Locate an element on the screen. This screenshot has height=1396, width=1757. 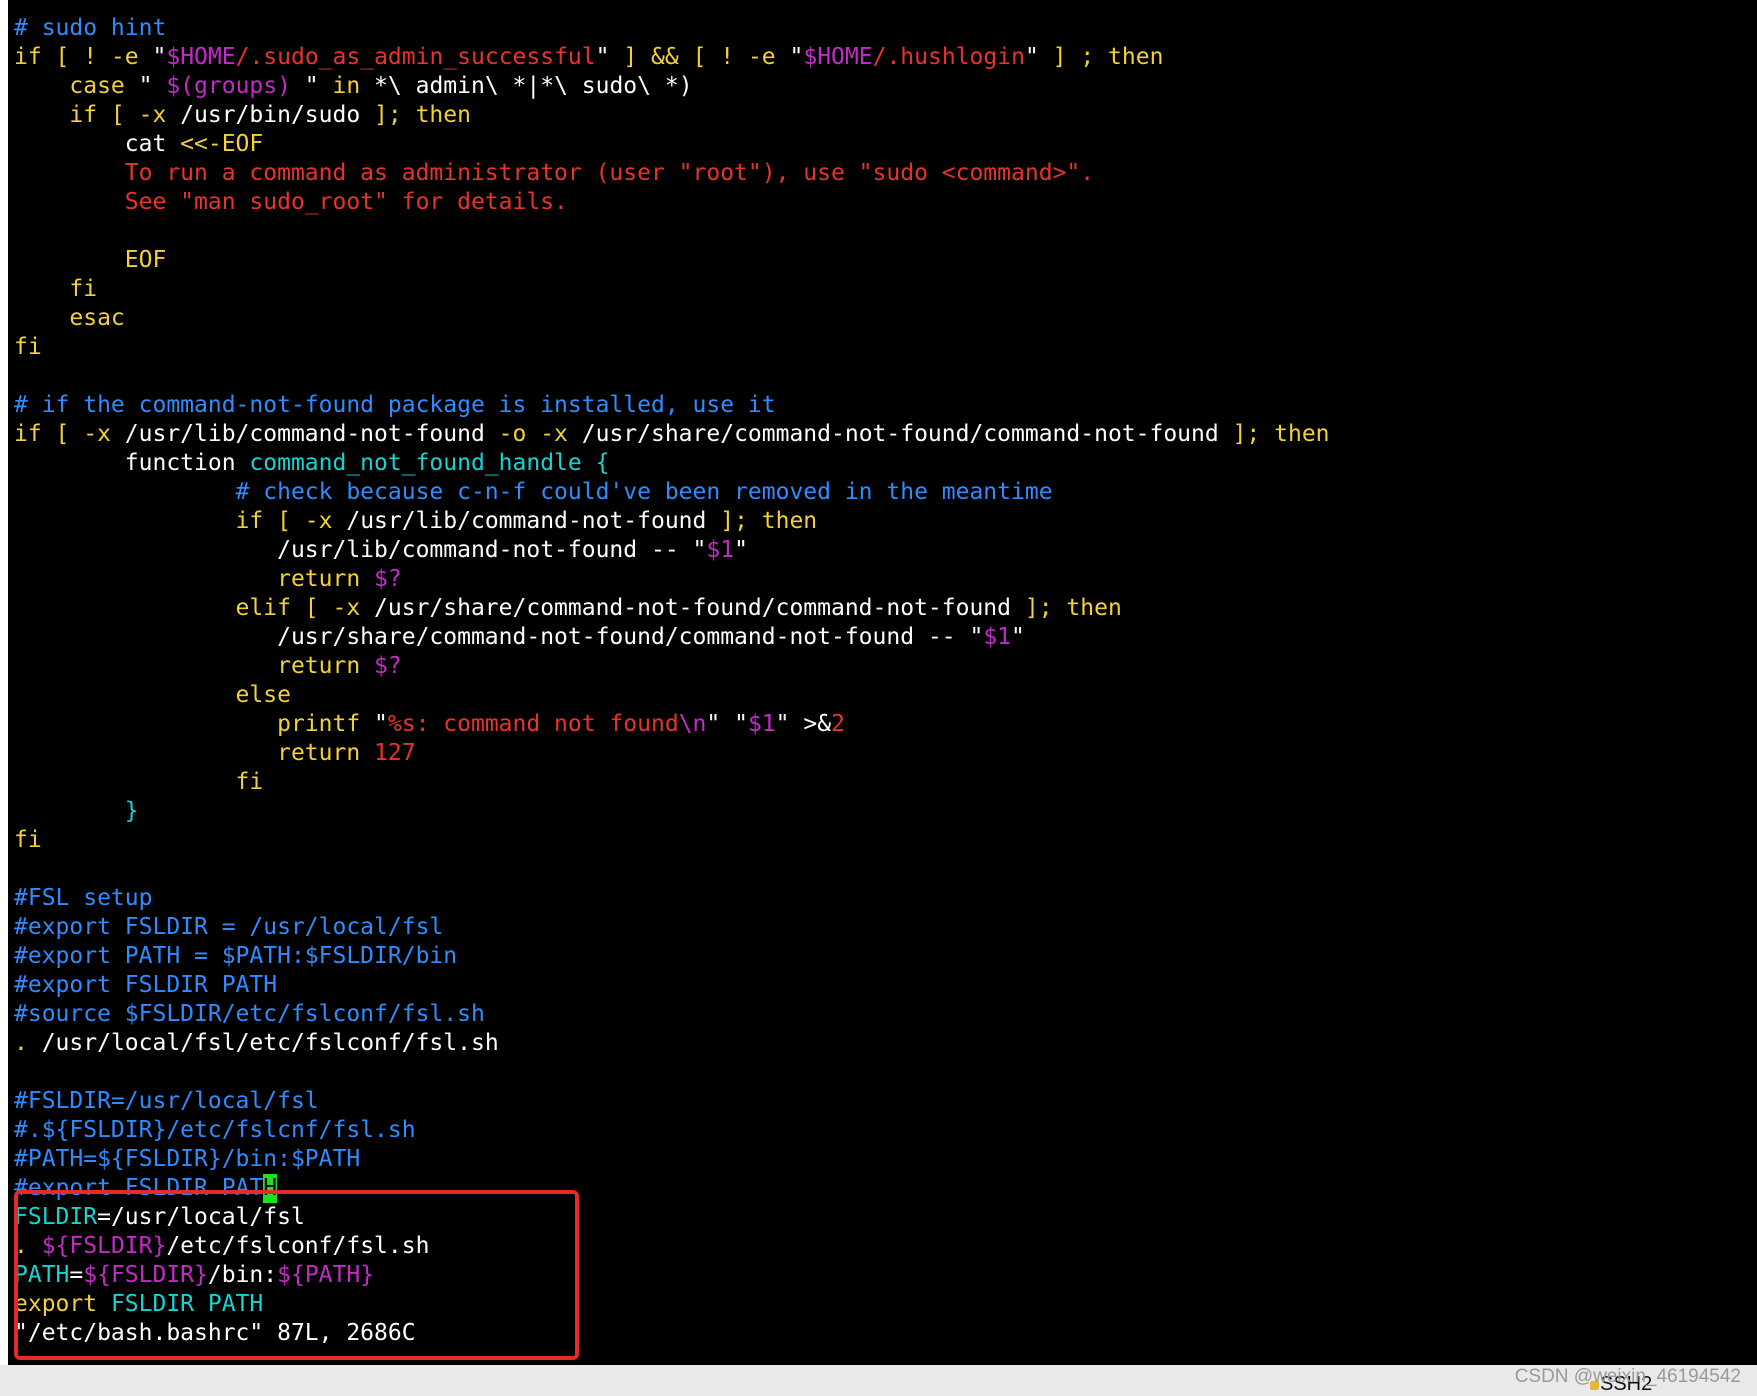
code-token: EOF is located at coordinates (90, 260).